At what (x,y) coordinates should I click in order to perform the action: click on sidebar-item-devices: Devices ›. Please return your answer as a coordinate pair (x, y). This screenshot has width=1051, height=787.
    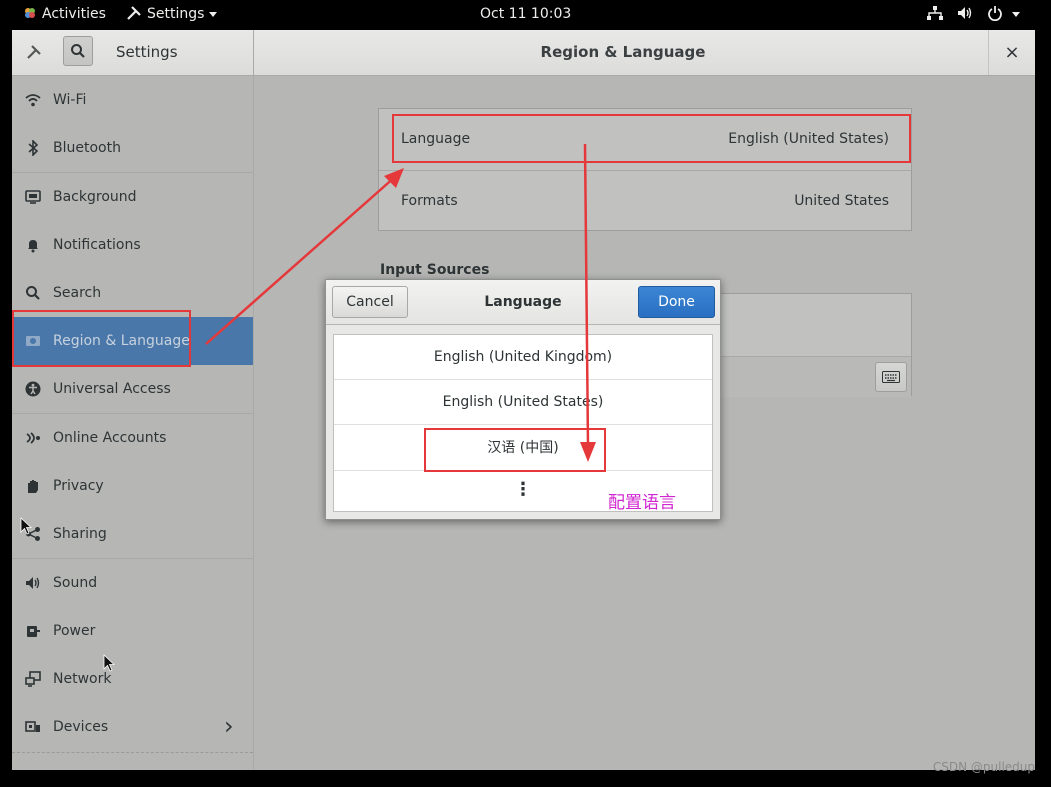
    Looking at the image, I should click on (132, 727).